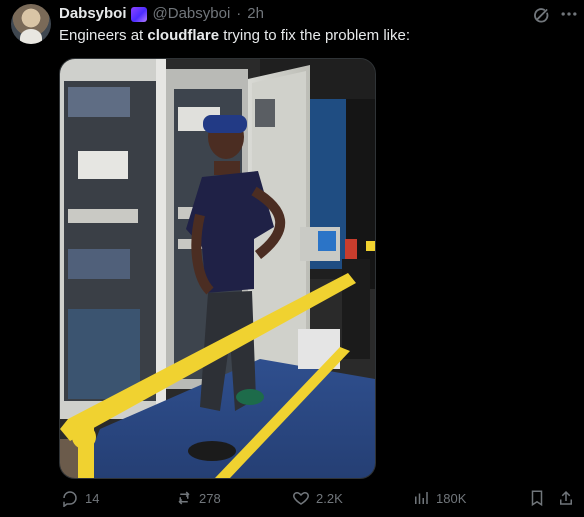 The height and width of the screenshot is (517, 584). What do you see at coordinates (80, 498) in the screenshot?
I see `reply-button: 14` at bounding box center [80, 498].